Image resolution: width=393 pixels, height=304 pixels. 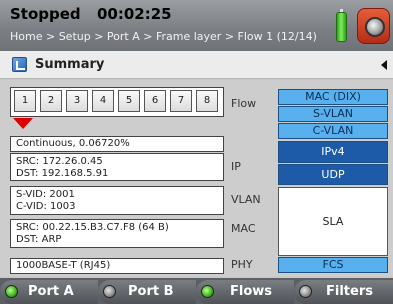 I want to click on vlan-field: S-VID: 2001 C-VID: 1003, so click(x=117, y=200).